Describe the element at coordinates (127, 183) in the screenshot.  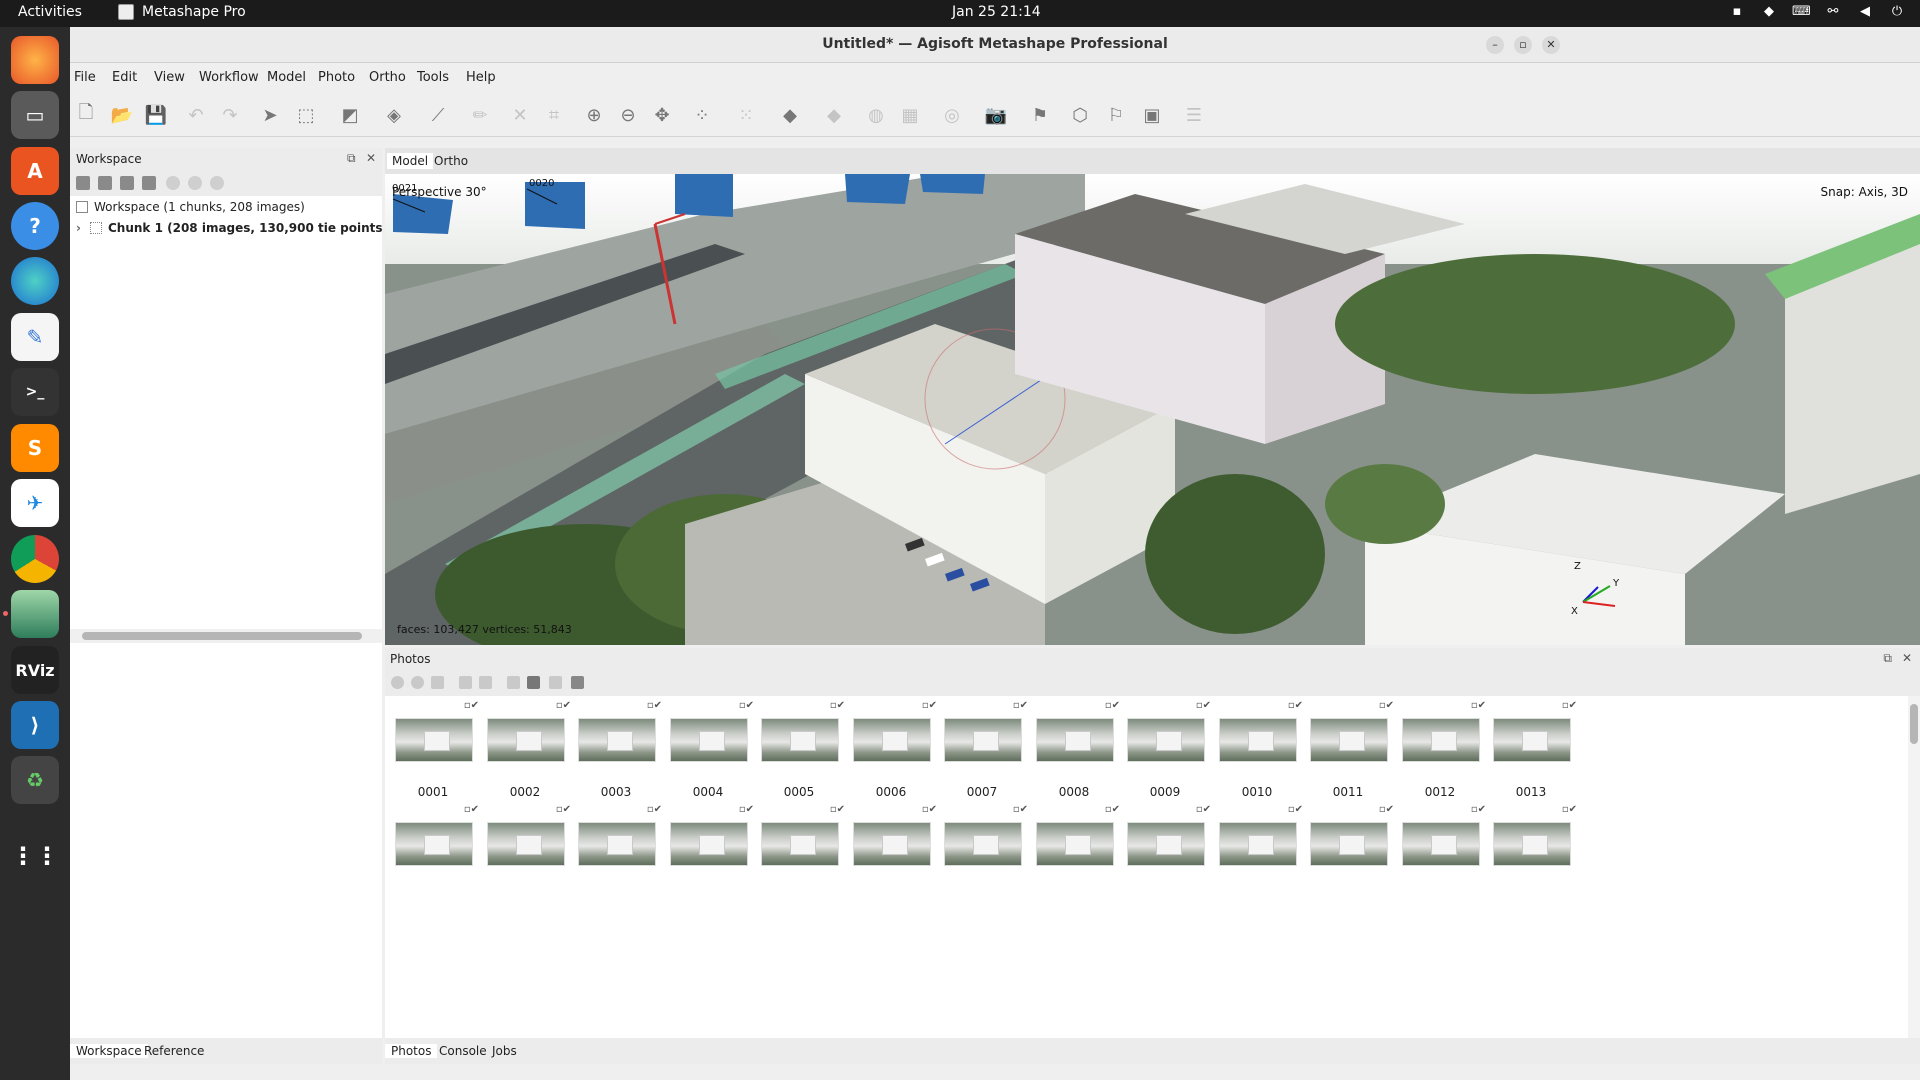
I see `add-folder-icon` at that location.